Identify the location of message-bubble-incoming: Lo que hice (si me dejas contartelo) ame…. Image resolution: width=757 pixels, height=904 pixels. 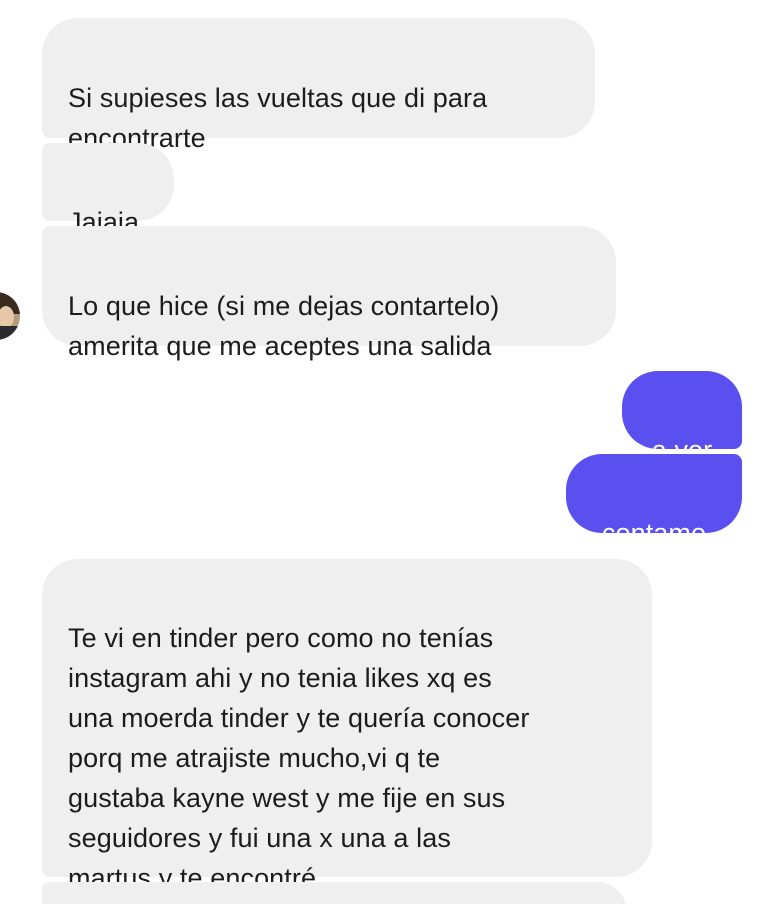
(329, 293).